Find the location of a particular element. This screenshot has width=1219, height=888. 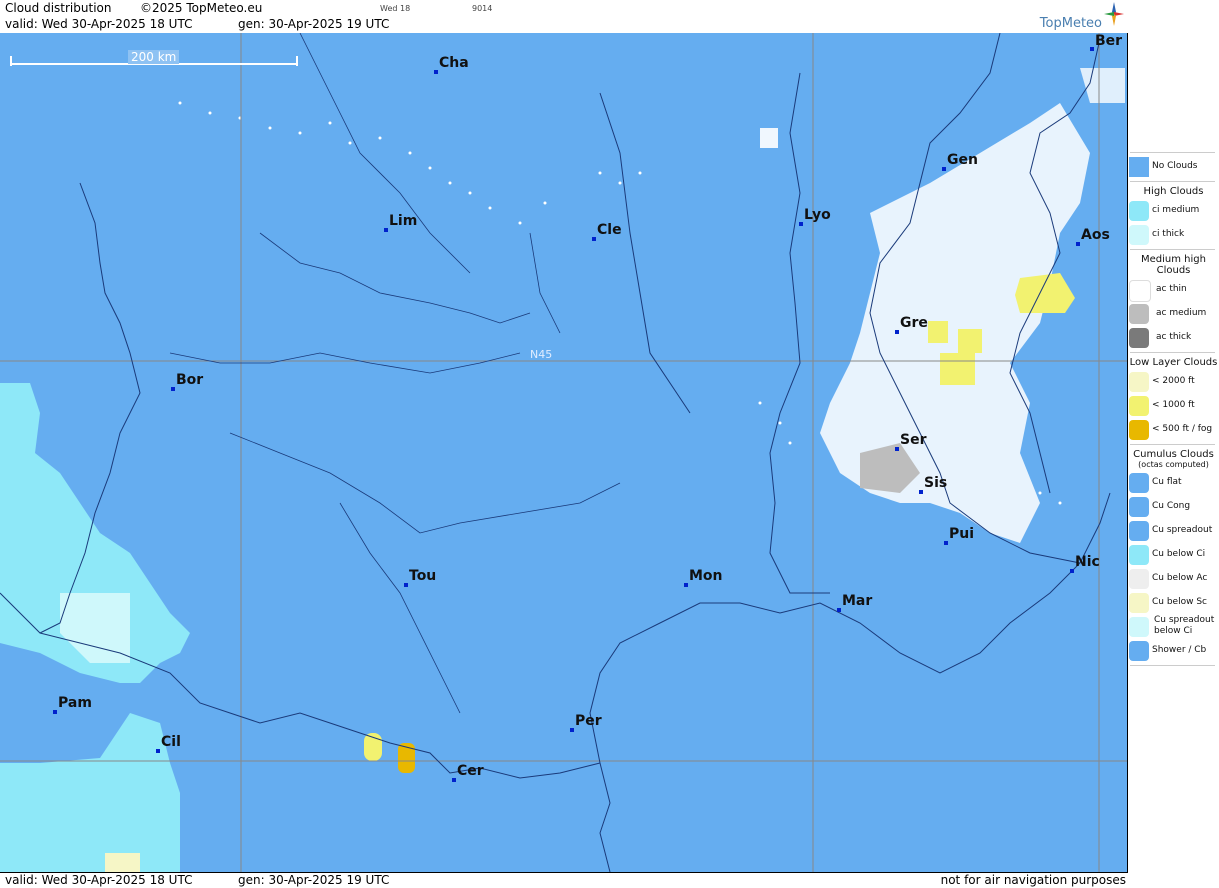

legend-ac-thin: ac thin is located at coordinates (1173, 290).